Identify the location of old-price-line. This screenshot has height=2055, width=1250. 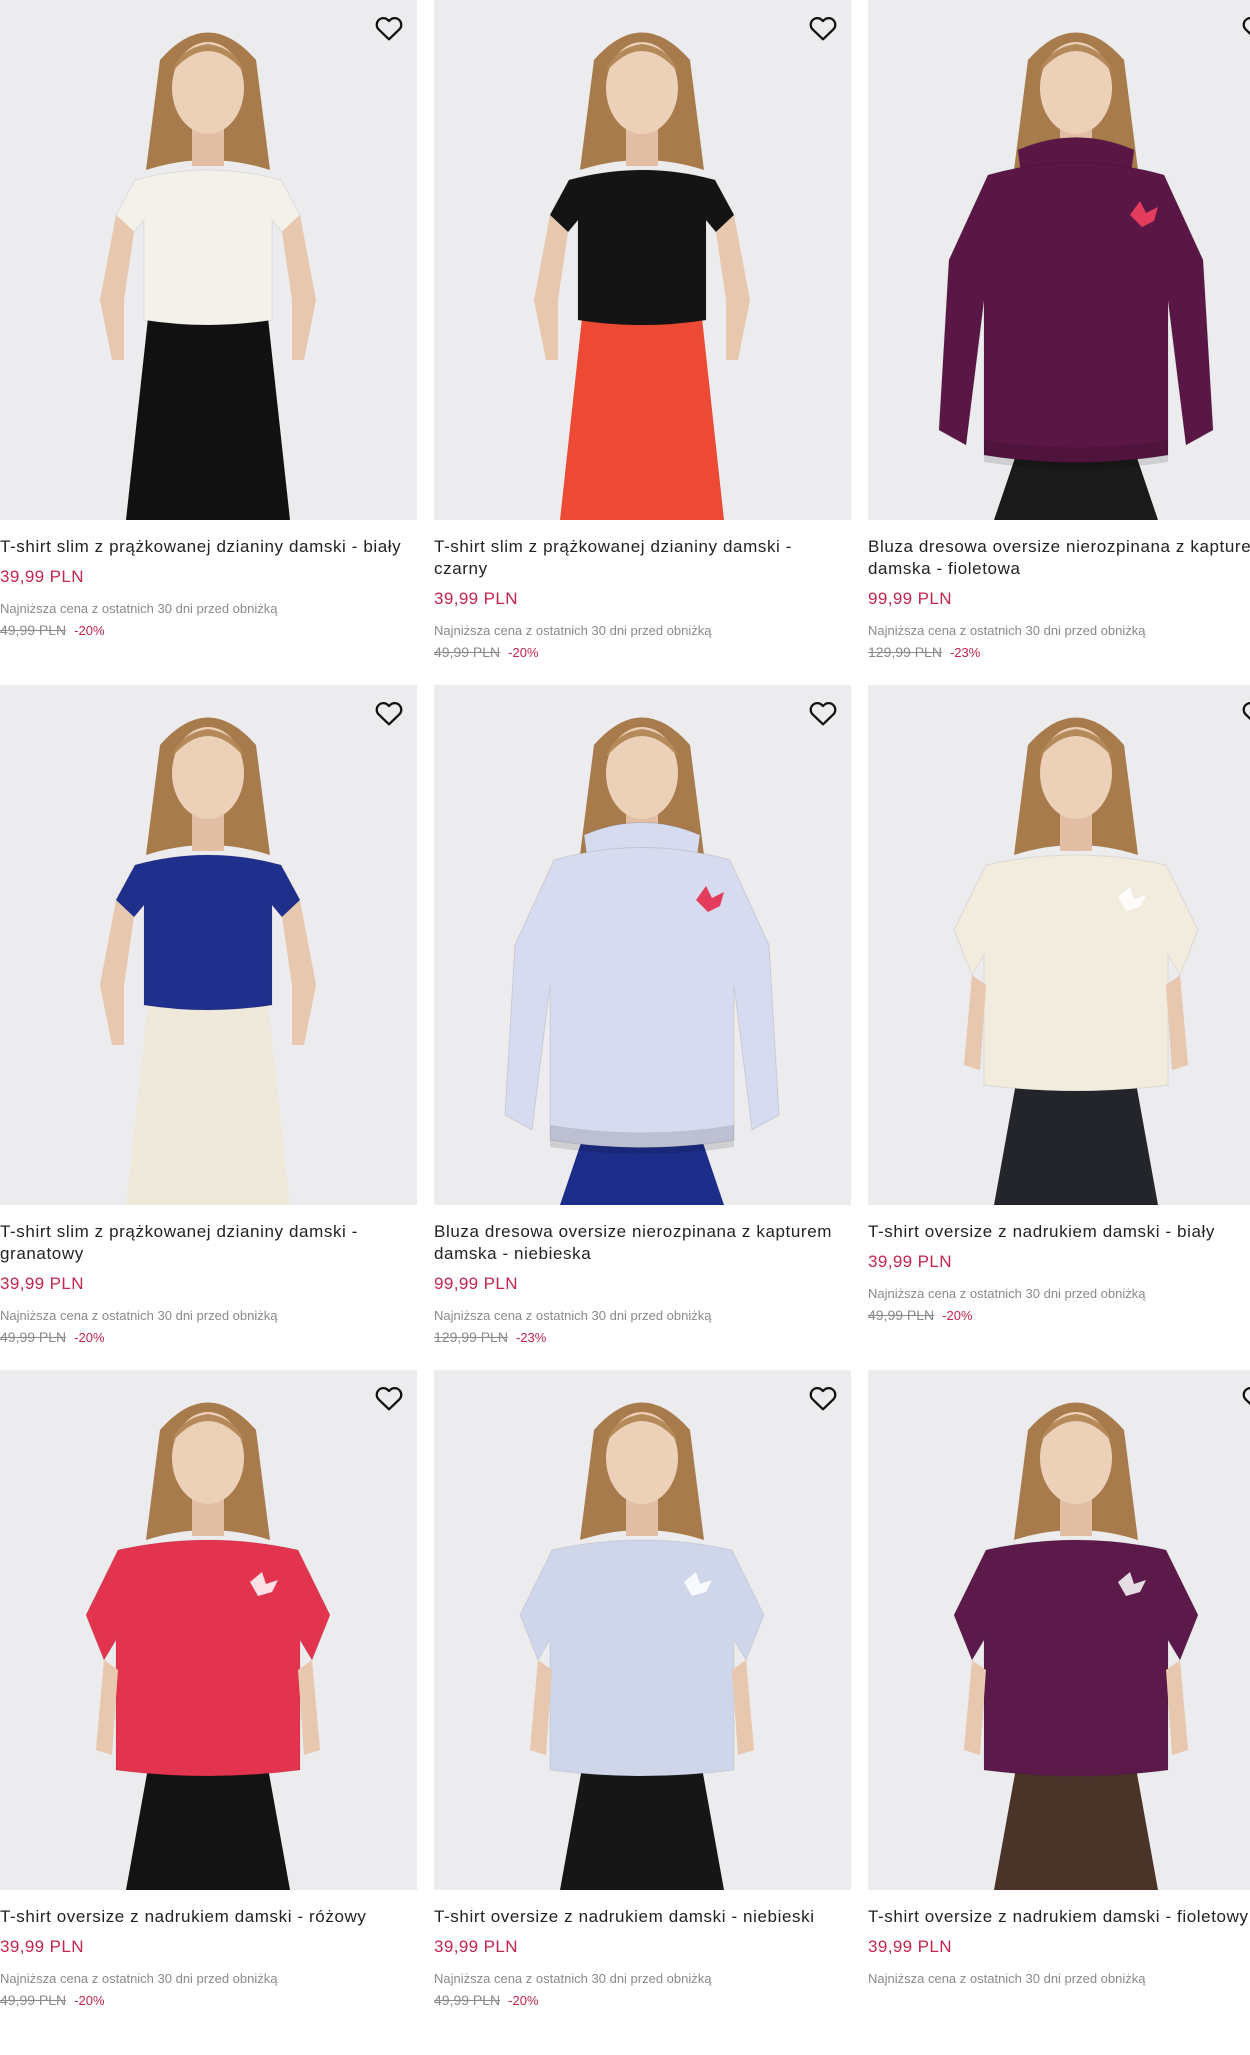
(1059, 2000).